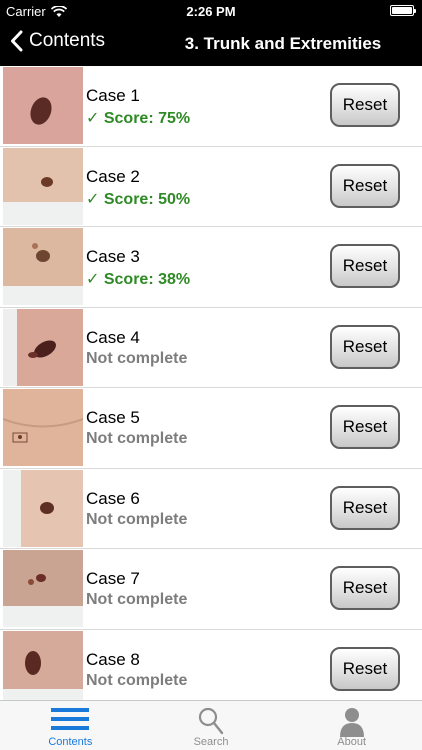 Image resolution: width=422 pixels, height=750 pixels. I want to click on case-row: Case 1 ✓ Score: 75% Reset, so click(211, 106).